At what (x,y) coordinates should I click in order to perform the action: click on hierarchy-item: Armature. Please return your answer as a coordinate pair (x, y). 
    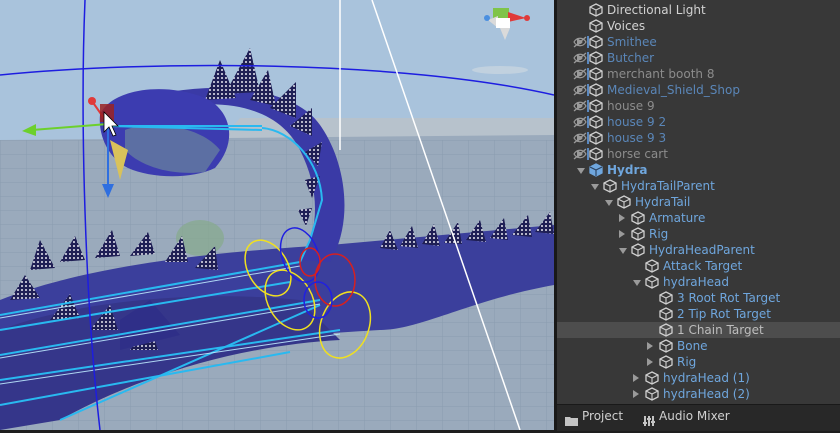
    Looking at the image, I should click on (698, 218).